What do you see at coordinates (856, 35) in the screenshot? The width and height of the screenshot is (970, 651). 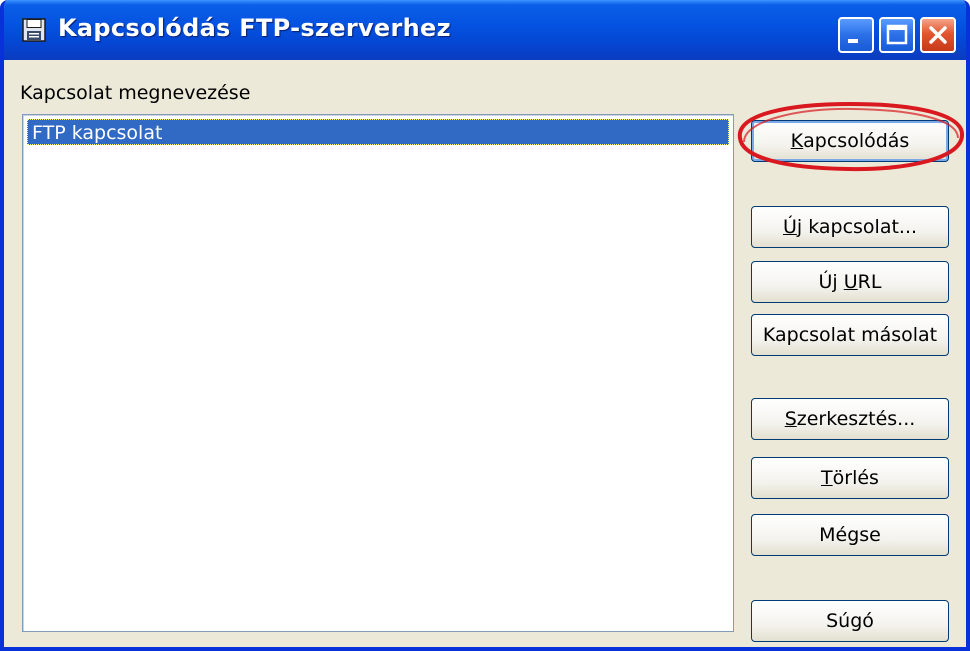 I see `minimize-button` at bounding box center [856, 35].